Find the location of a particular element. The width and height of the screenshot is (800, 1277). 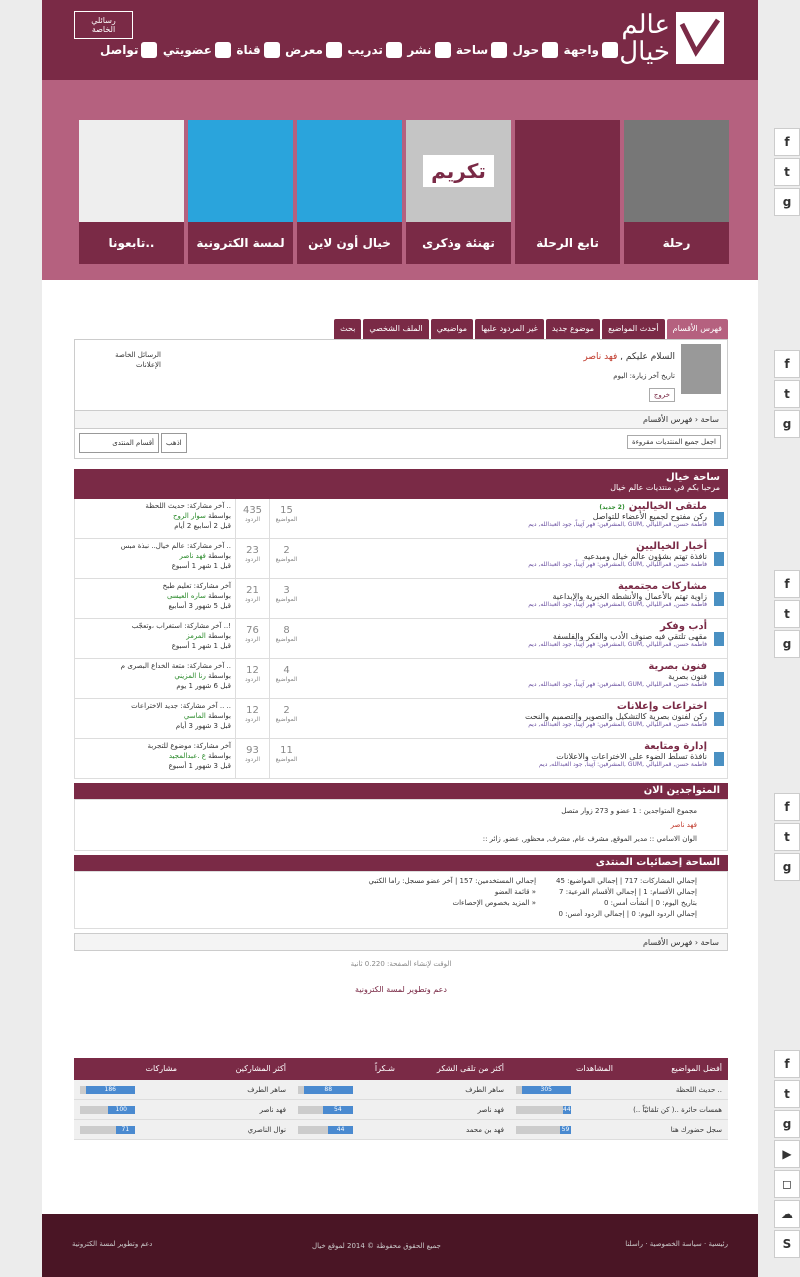

last-post-title: آخر مشاركة: جديد الاختراعات .. .. is located at coordinates (155, 706).